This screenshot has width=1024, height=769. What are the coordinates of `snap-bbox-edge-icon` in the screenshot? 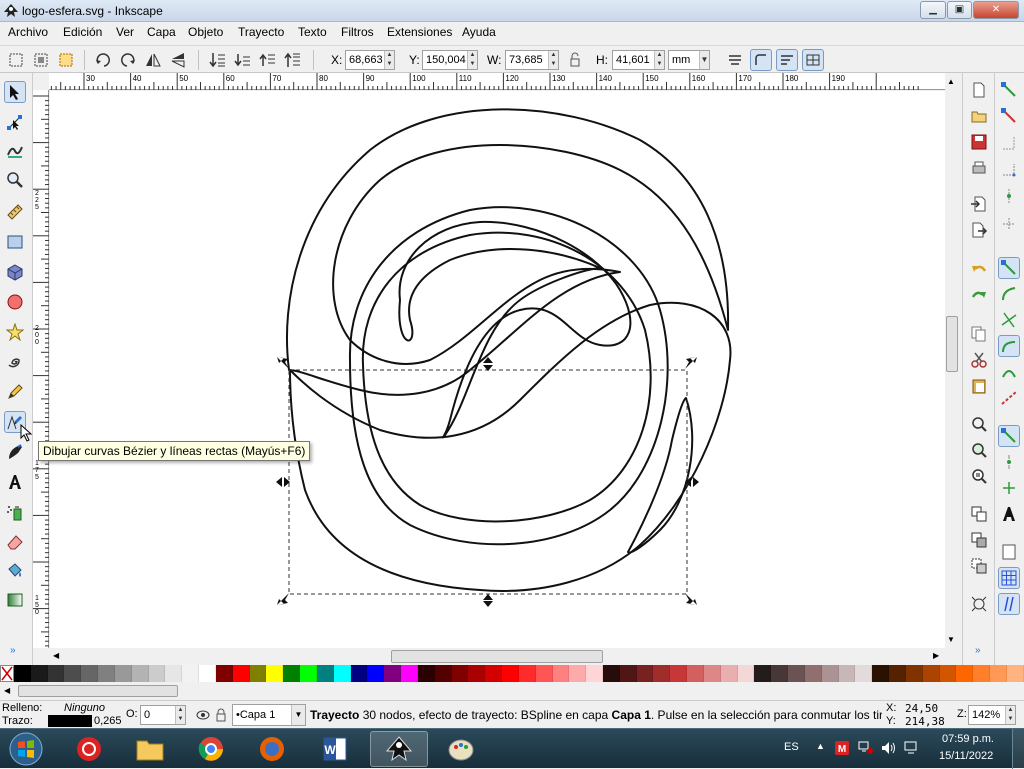 It's located at (1009, 144).